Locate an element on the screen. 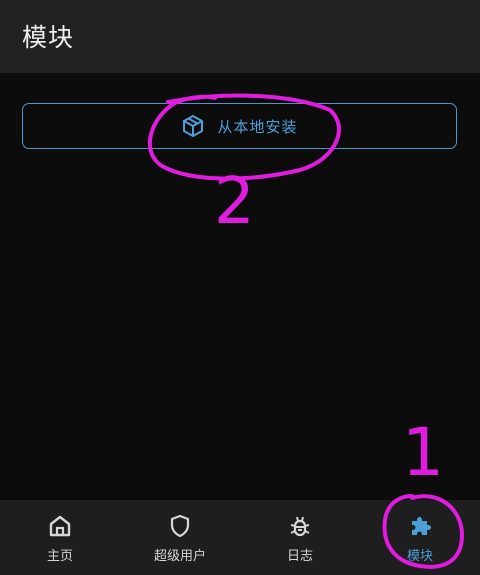 Image resolution: width=480 pixels, height=575 pixels. bug-icon is located at coordinates (300, 526).